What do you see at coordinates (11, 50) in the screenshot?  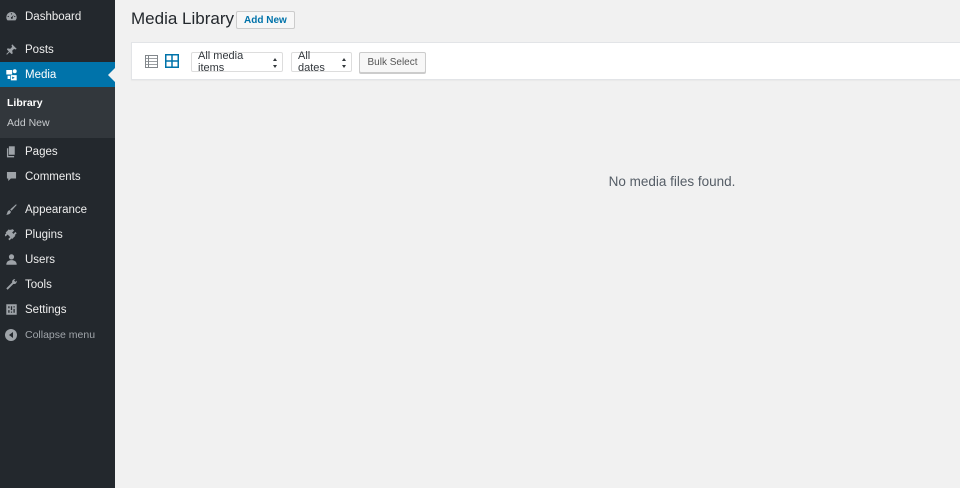 I see `pushpin-icon` at bounding box center [11, 50].